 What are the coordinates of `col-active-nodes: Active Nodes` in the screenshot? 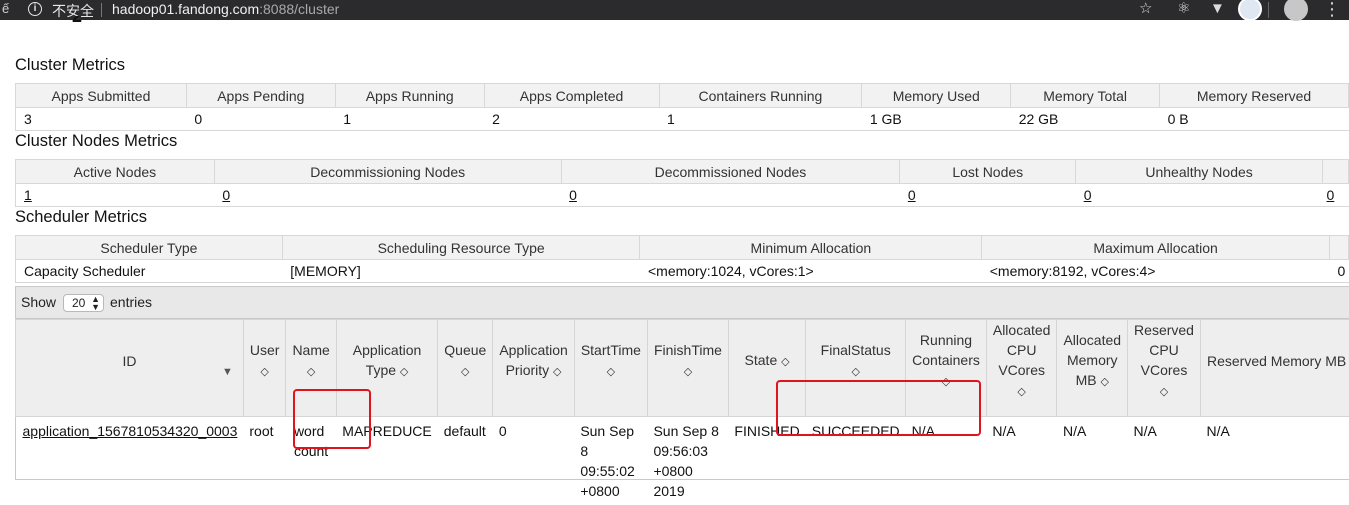 It's located at (115, 172).